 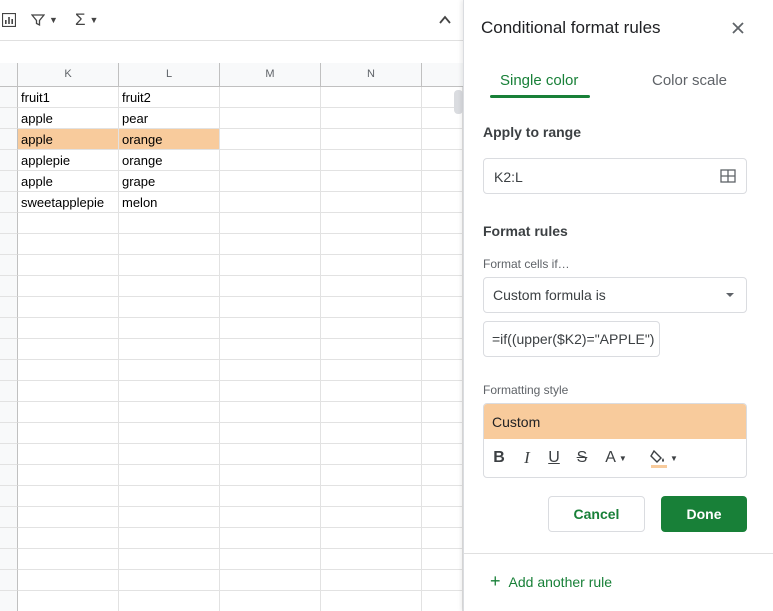 What do you see at coordinates (442, 74) in the screenshot?
I see `column-header-o` at bounding box center [442, 74].